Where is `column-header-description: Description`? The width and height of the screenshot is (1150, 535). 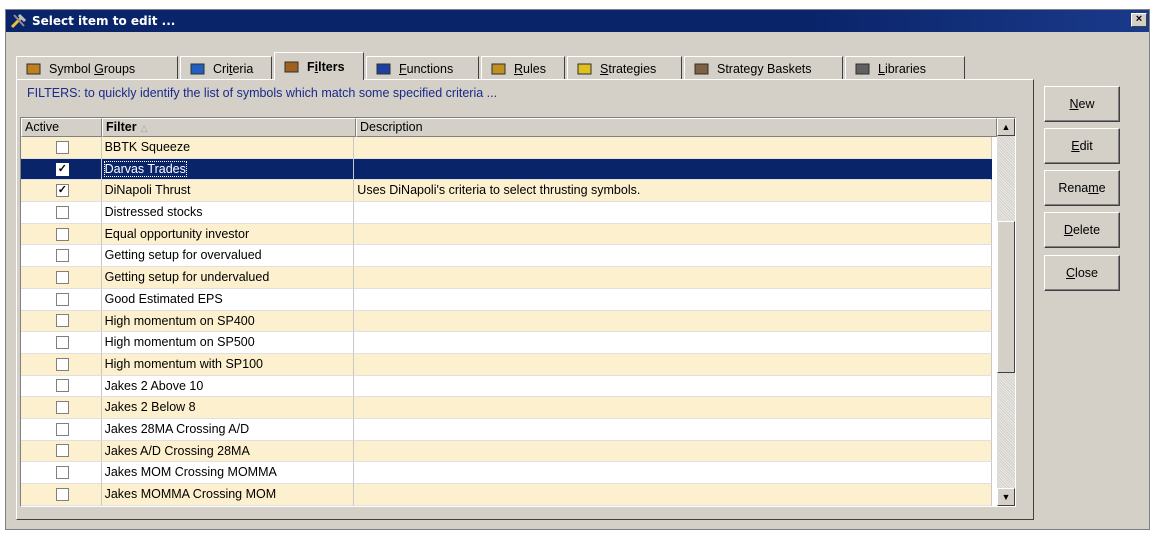
column-header-description: Description is located at coordinates (676, 127).